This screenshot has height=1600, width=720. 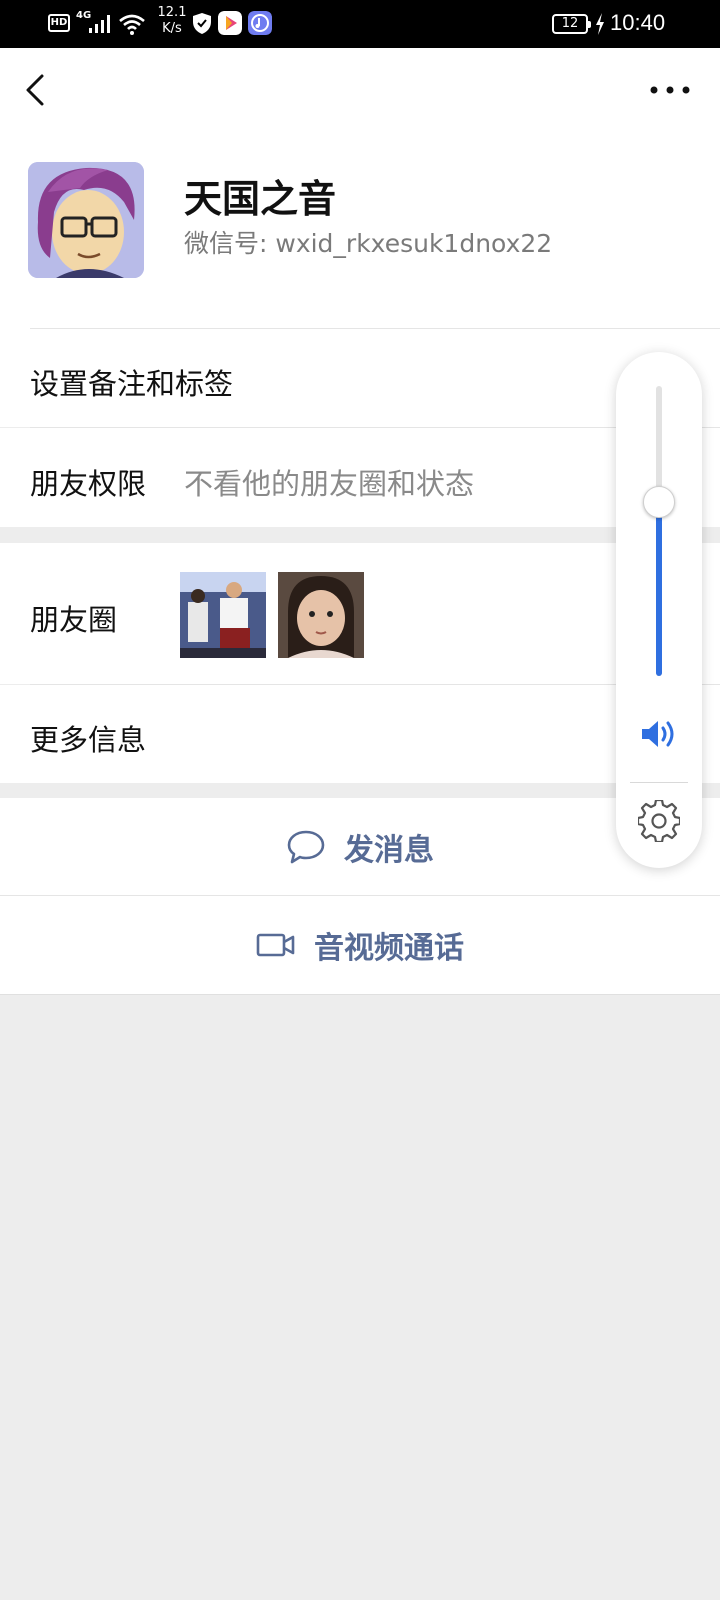 What do you see at coordinates (670, 90) in the screenshot?
I see `more-dots-icon` at bounding box center [670, 90].